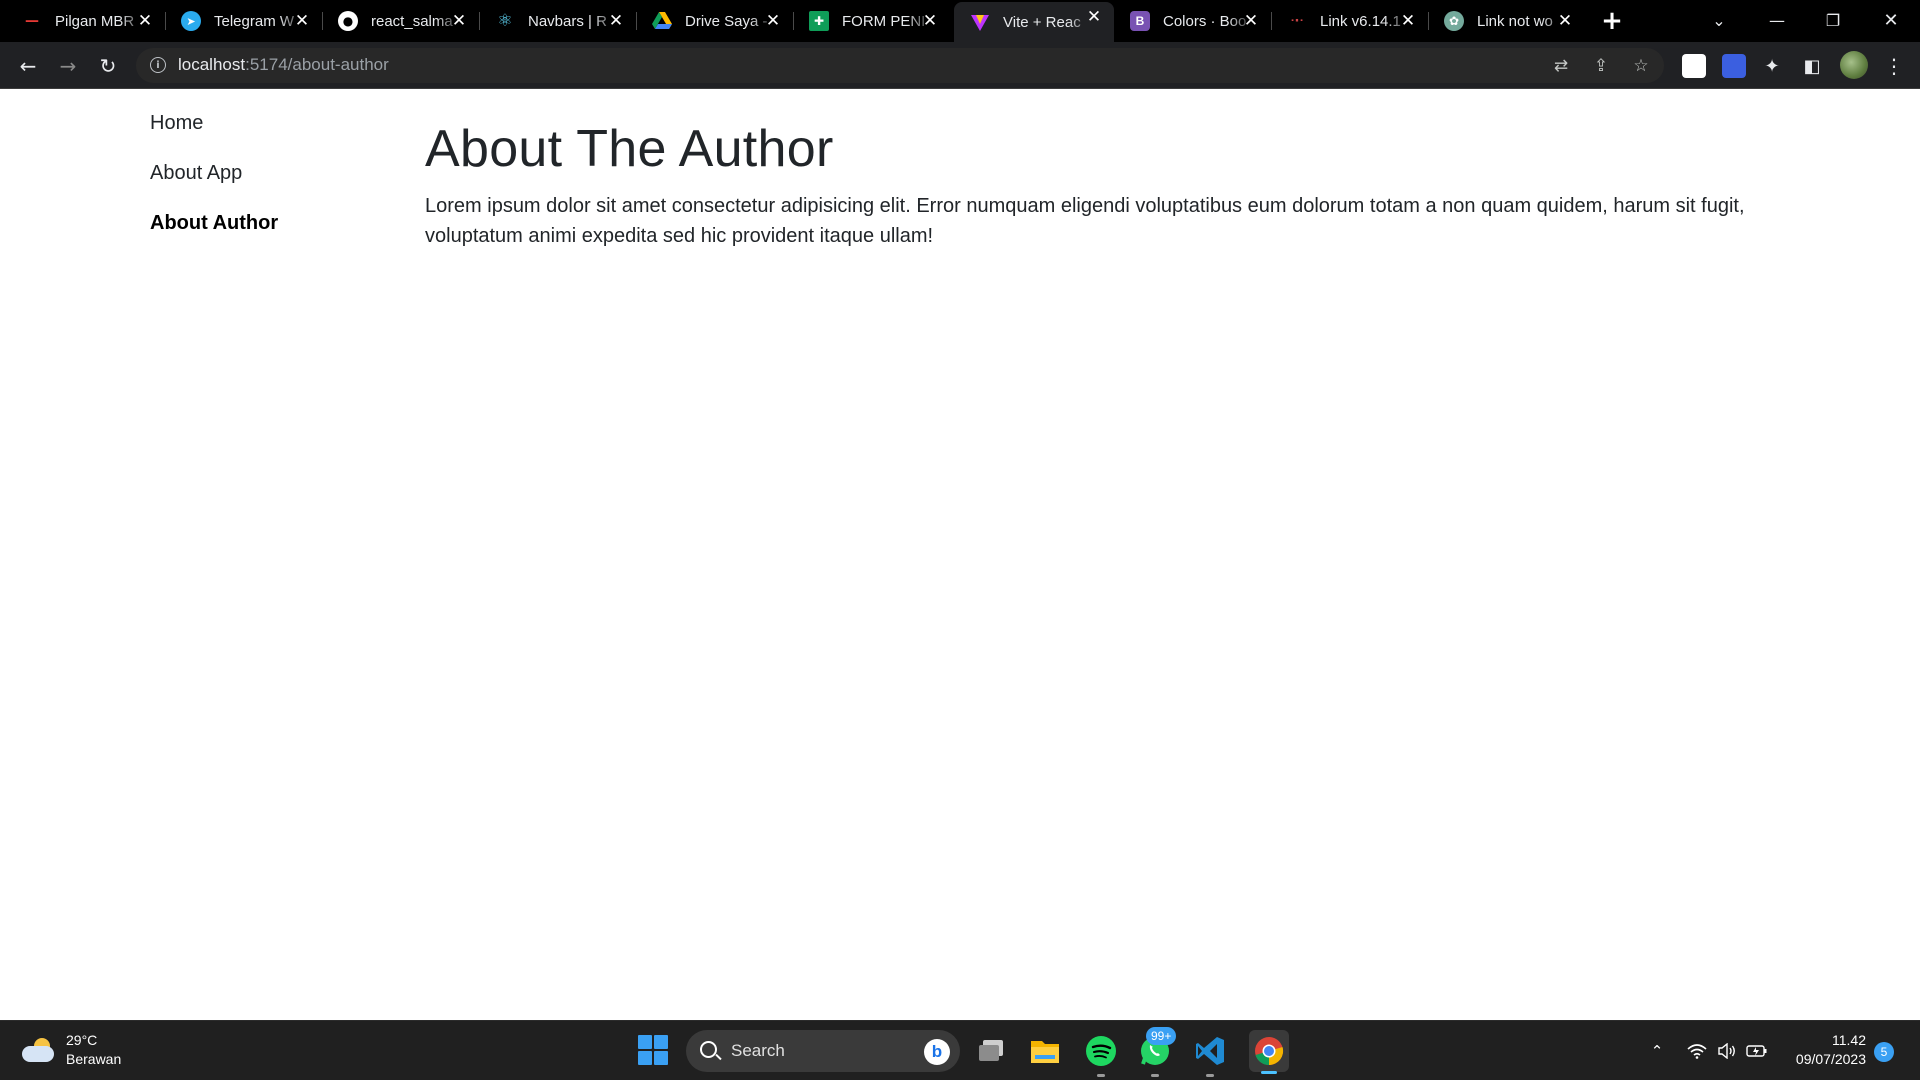 This screenshot has width=1920, height=1080. I want to click on site-info-icon: i, so click(158, 65).